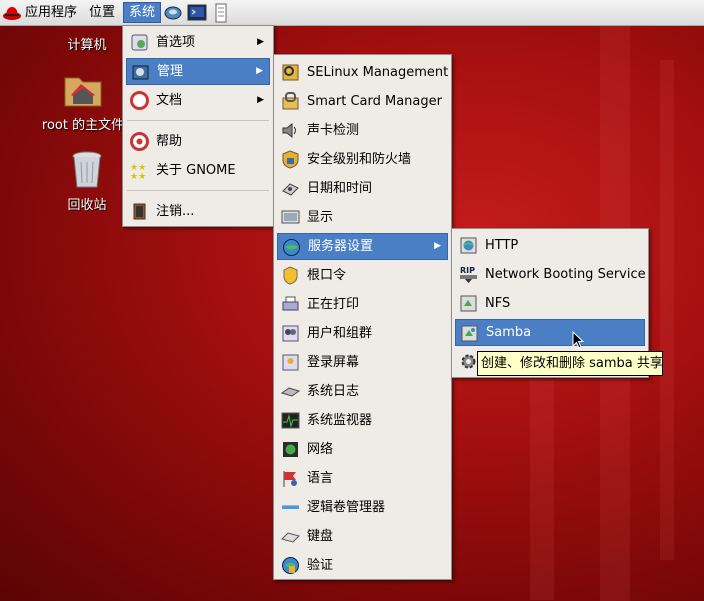  Describe the element at coordinates (362, 449) in the screenshot. I see `menu-item-network: 网络` at that location.